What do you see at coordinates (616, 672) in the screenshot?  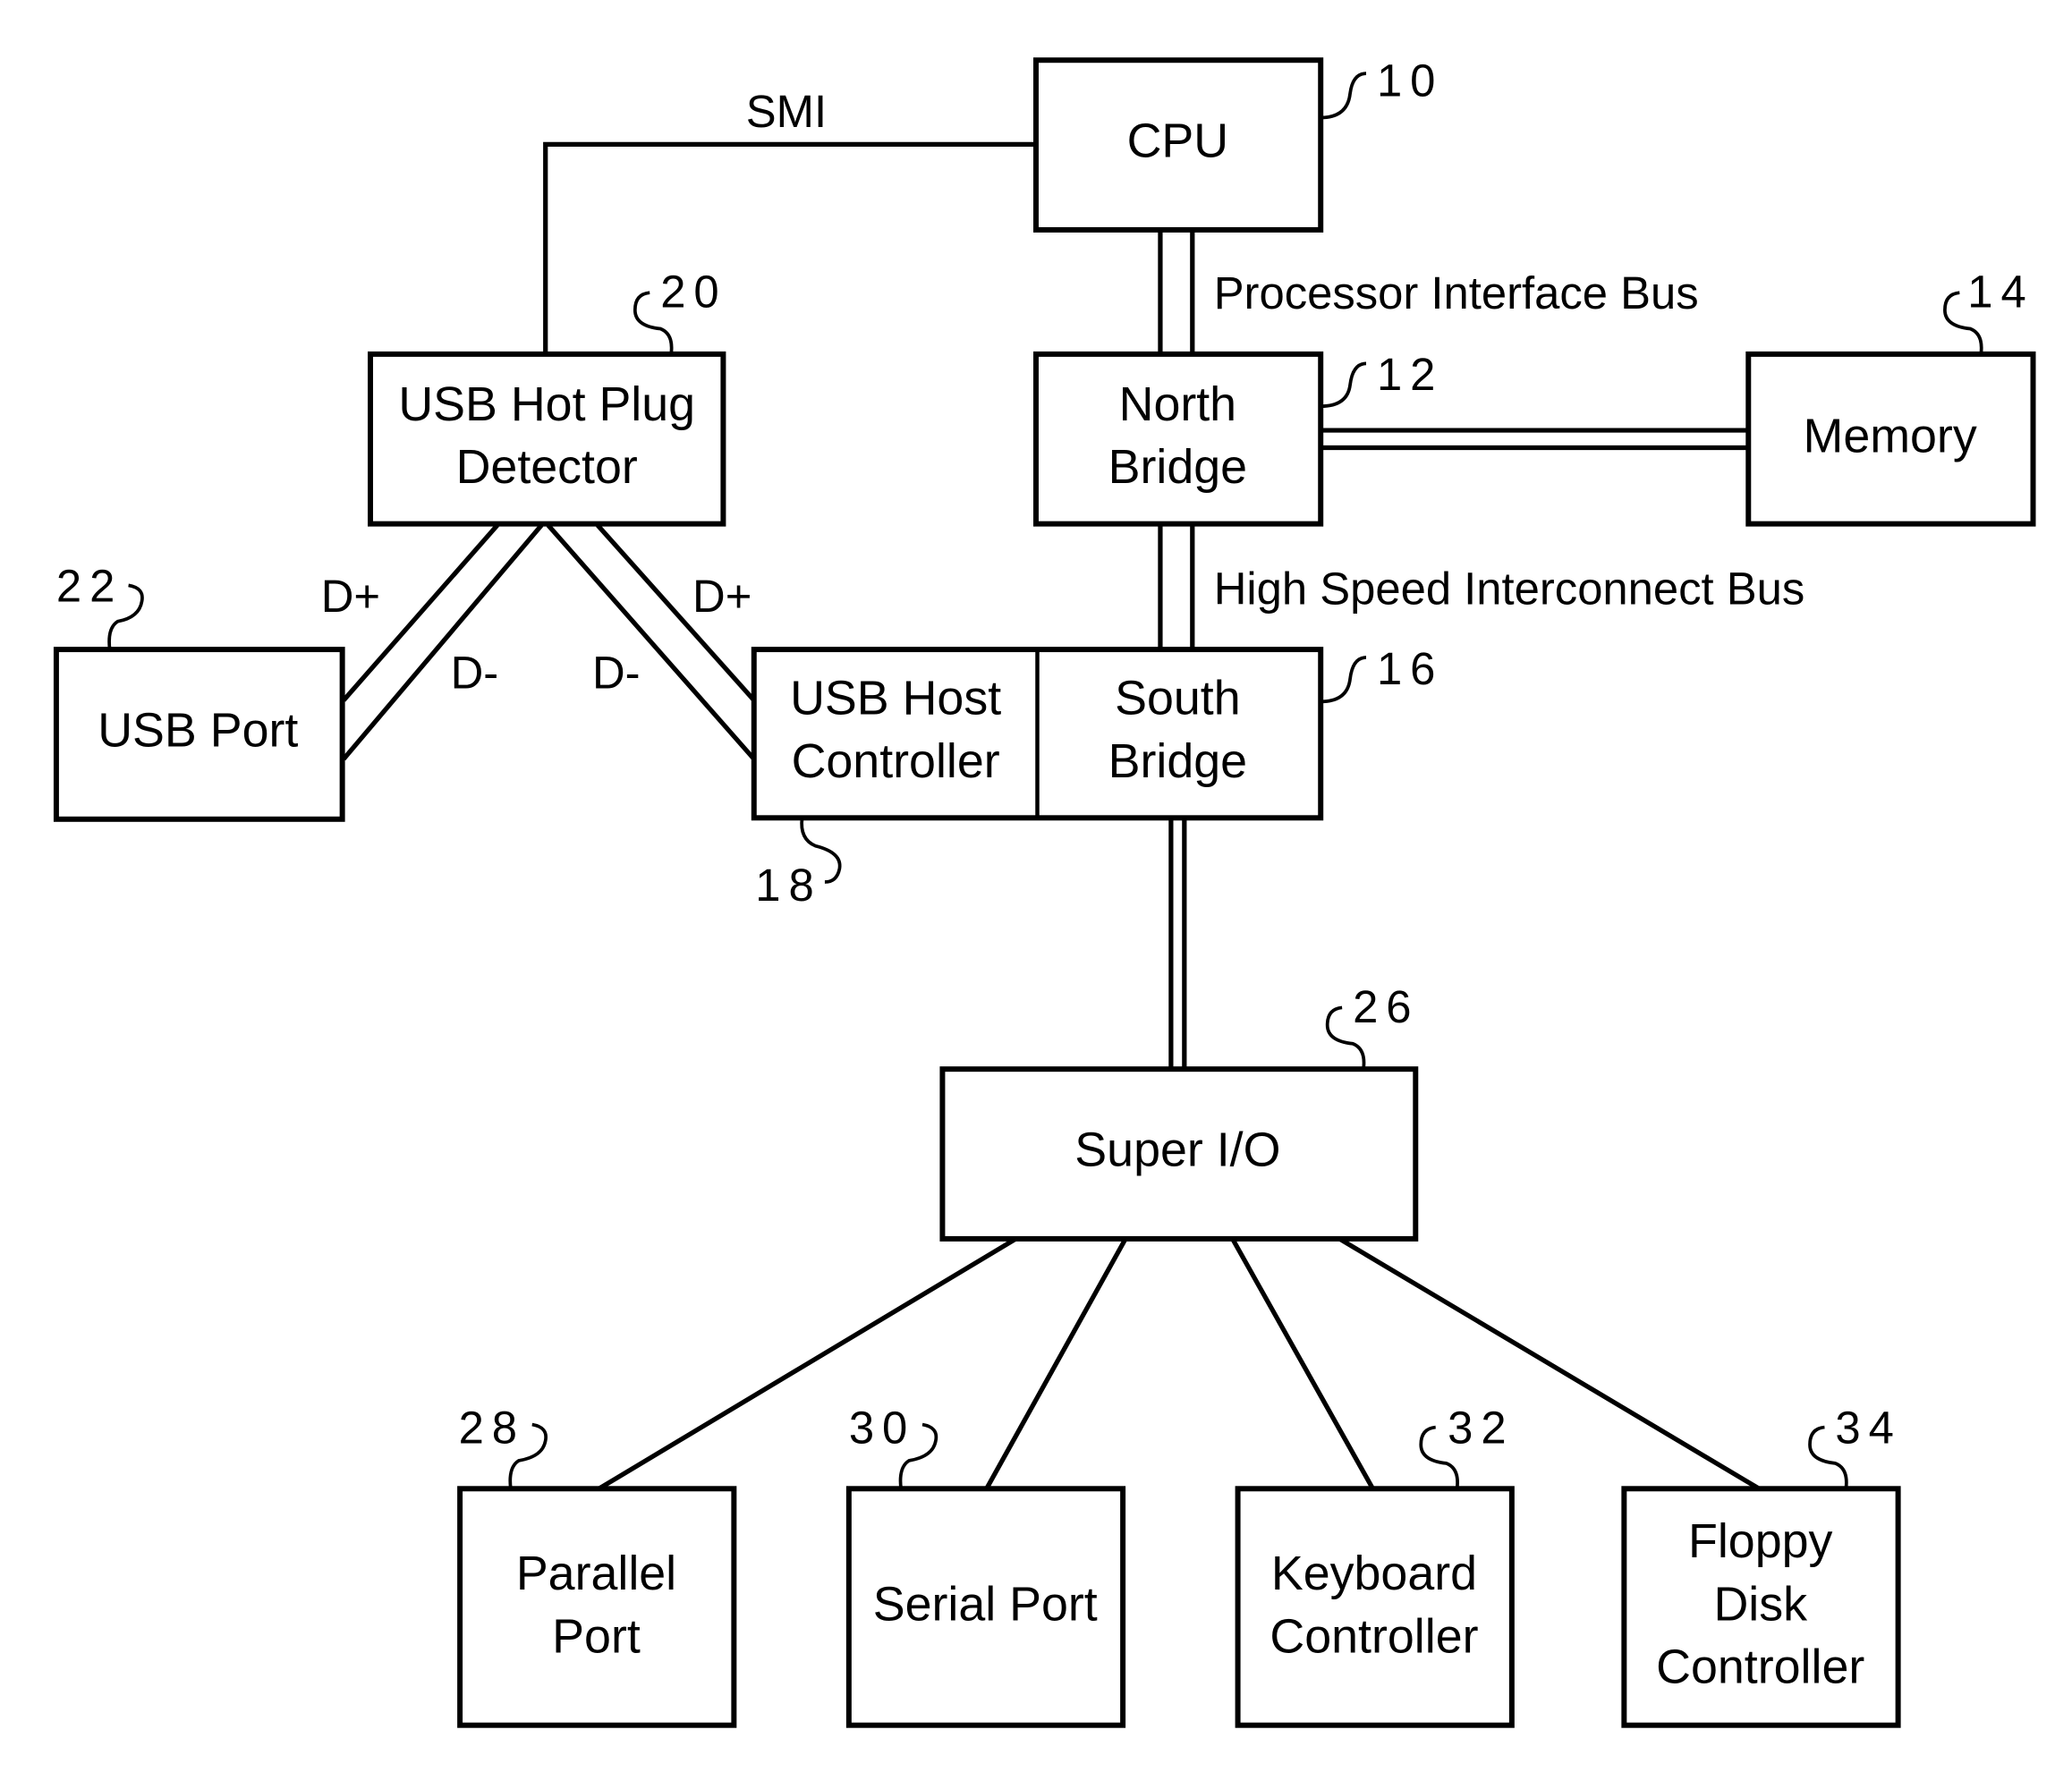 I see `d-minus-label-host: D-` at bounding box center [616, 672].